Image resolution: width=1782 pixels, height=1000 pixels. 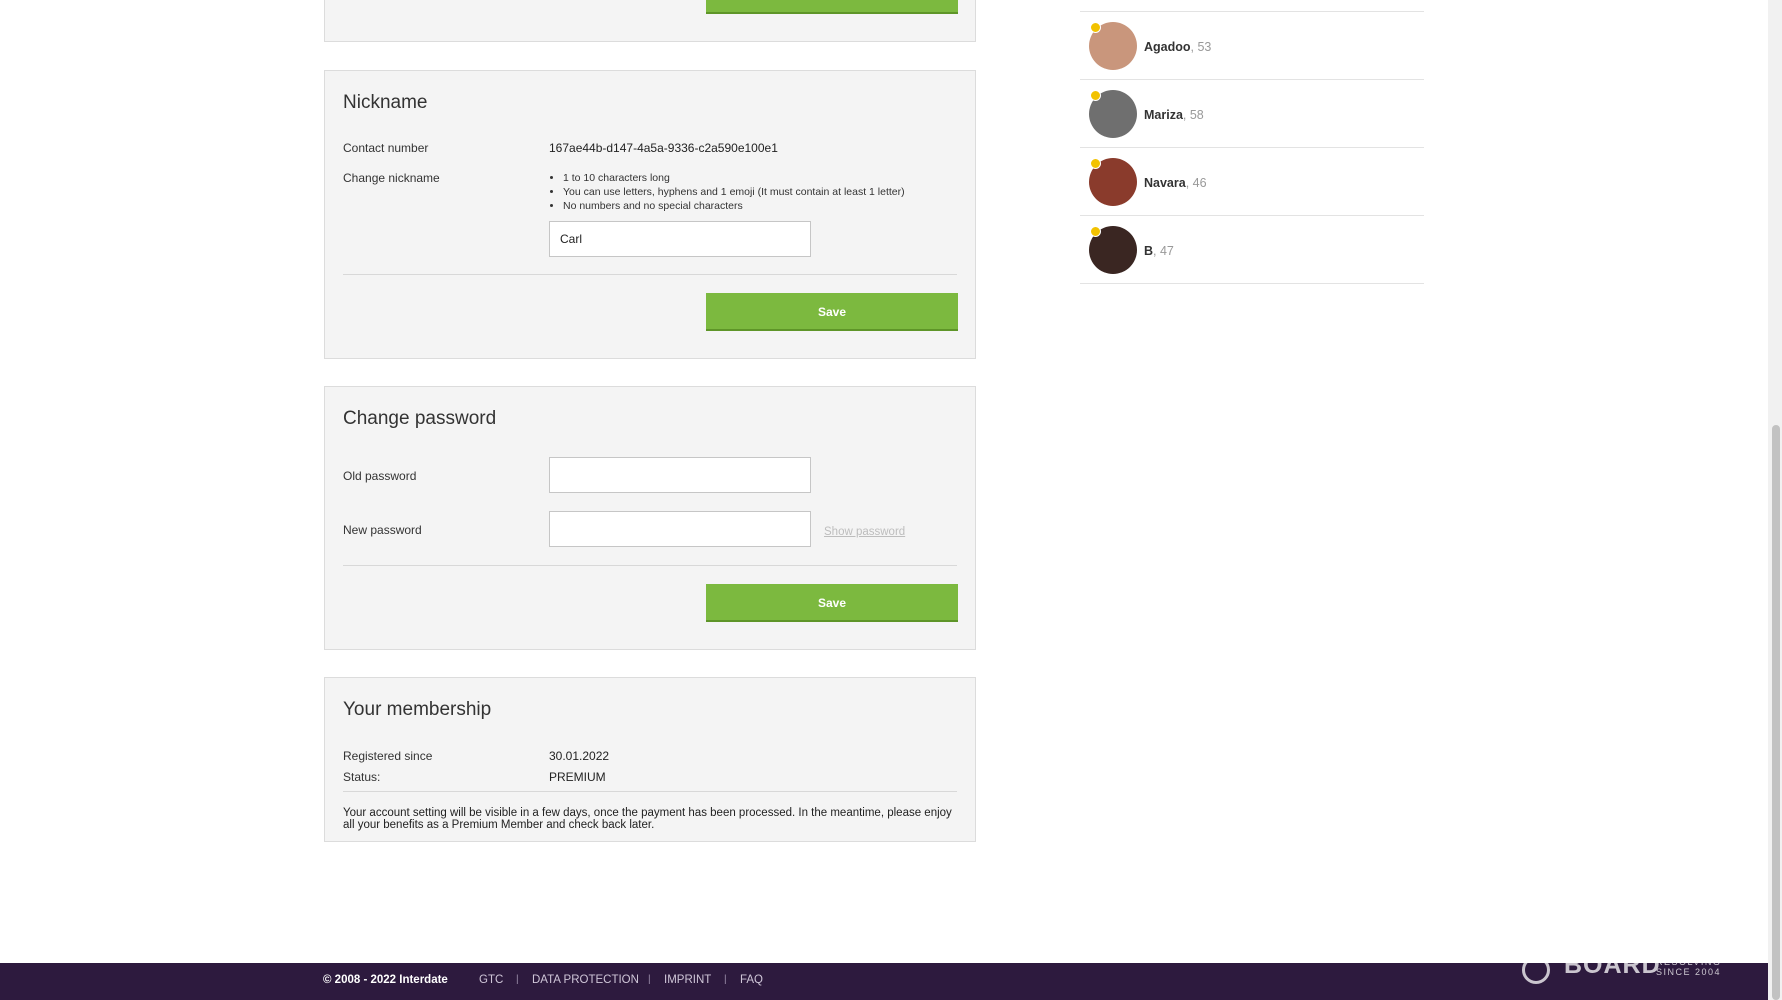 I want to click on list-item: Navara, 46, so click(x=1252, y=182).